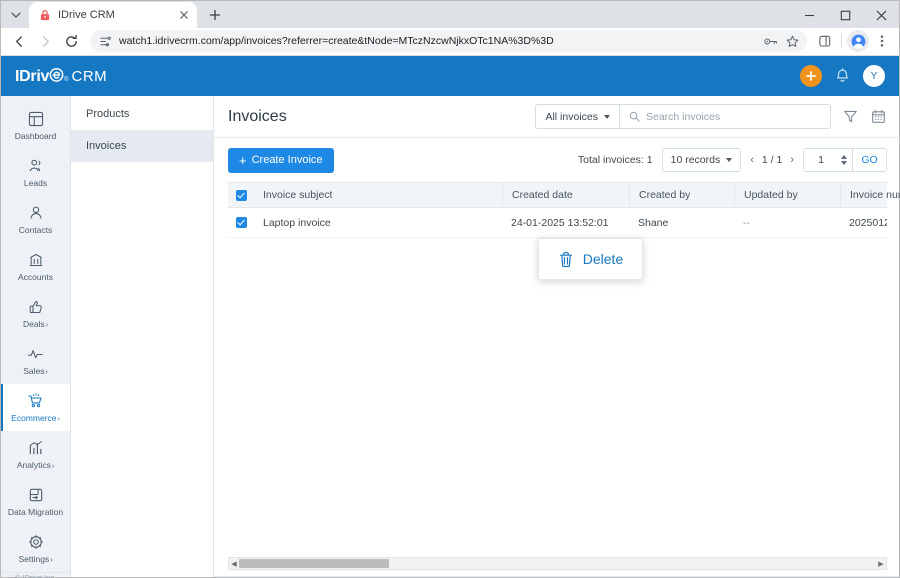  Describe the element at coordinates (556, 576) in the screenshot. I see `main-footer-divider` at that location.